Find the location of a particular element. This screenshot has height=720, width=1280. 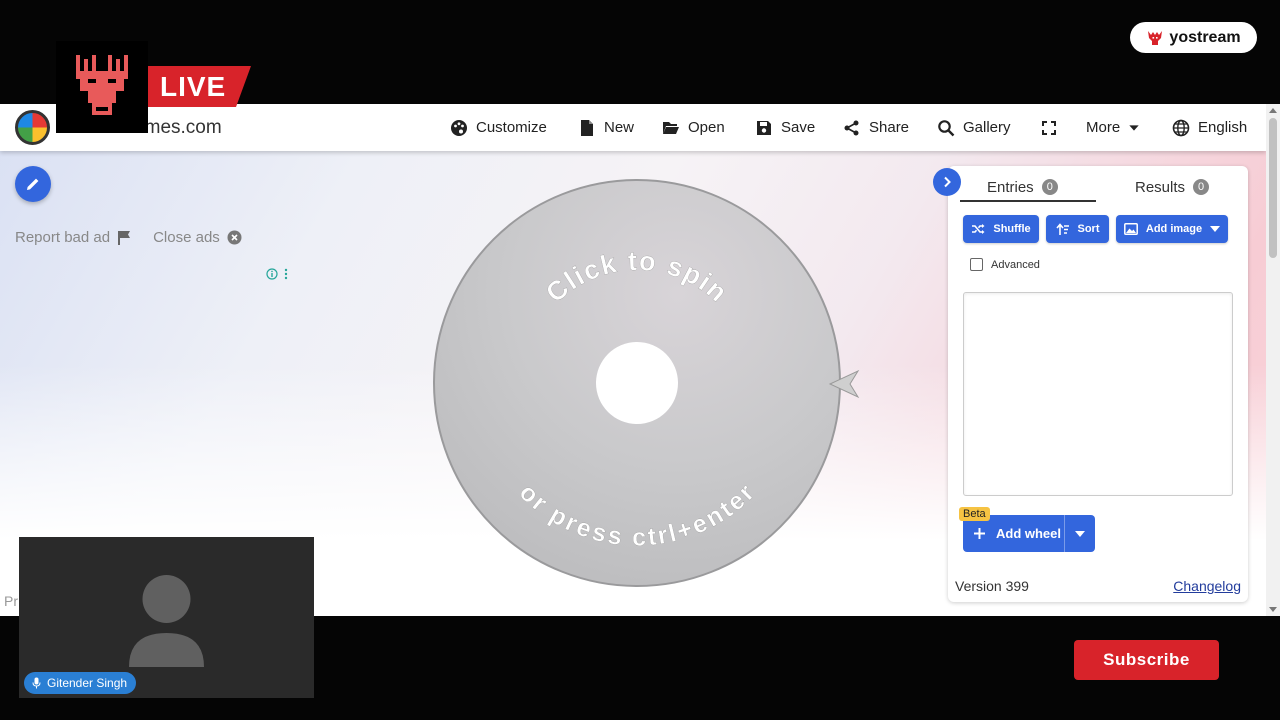

ad-choices is located at coordinates (277, 274).